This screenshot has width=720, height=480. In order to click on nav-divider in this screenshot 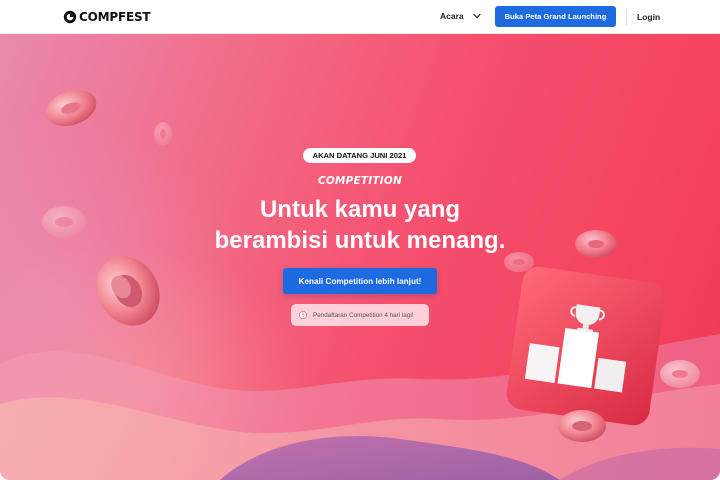, I will do `click(626, 17)`.